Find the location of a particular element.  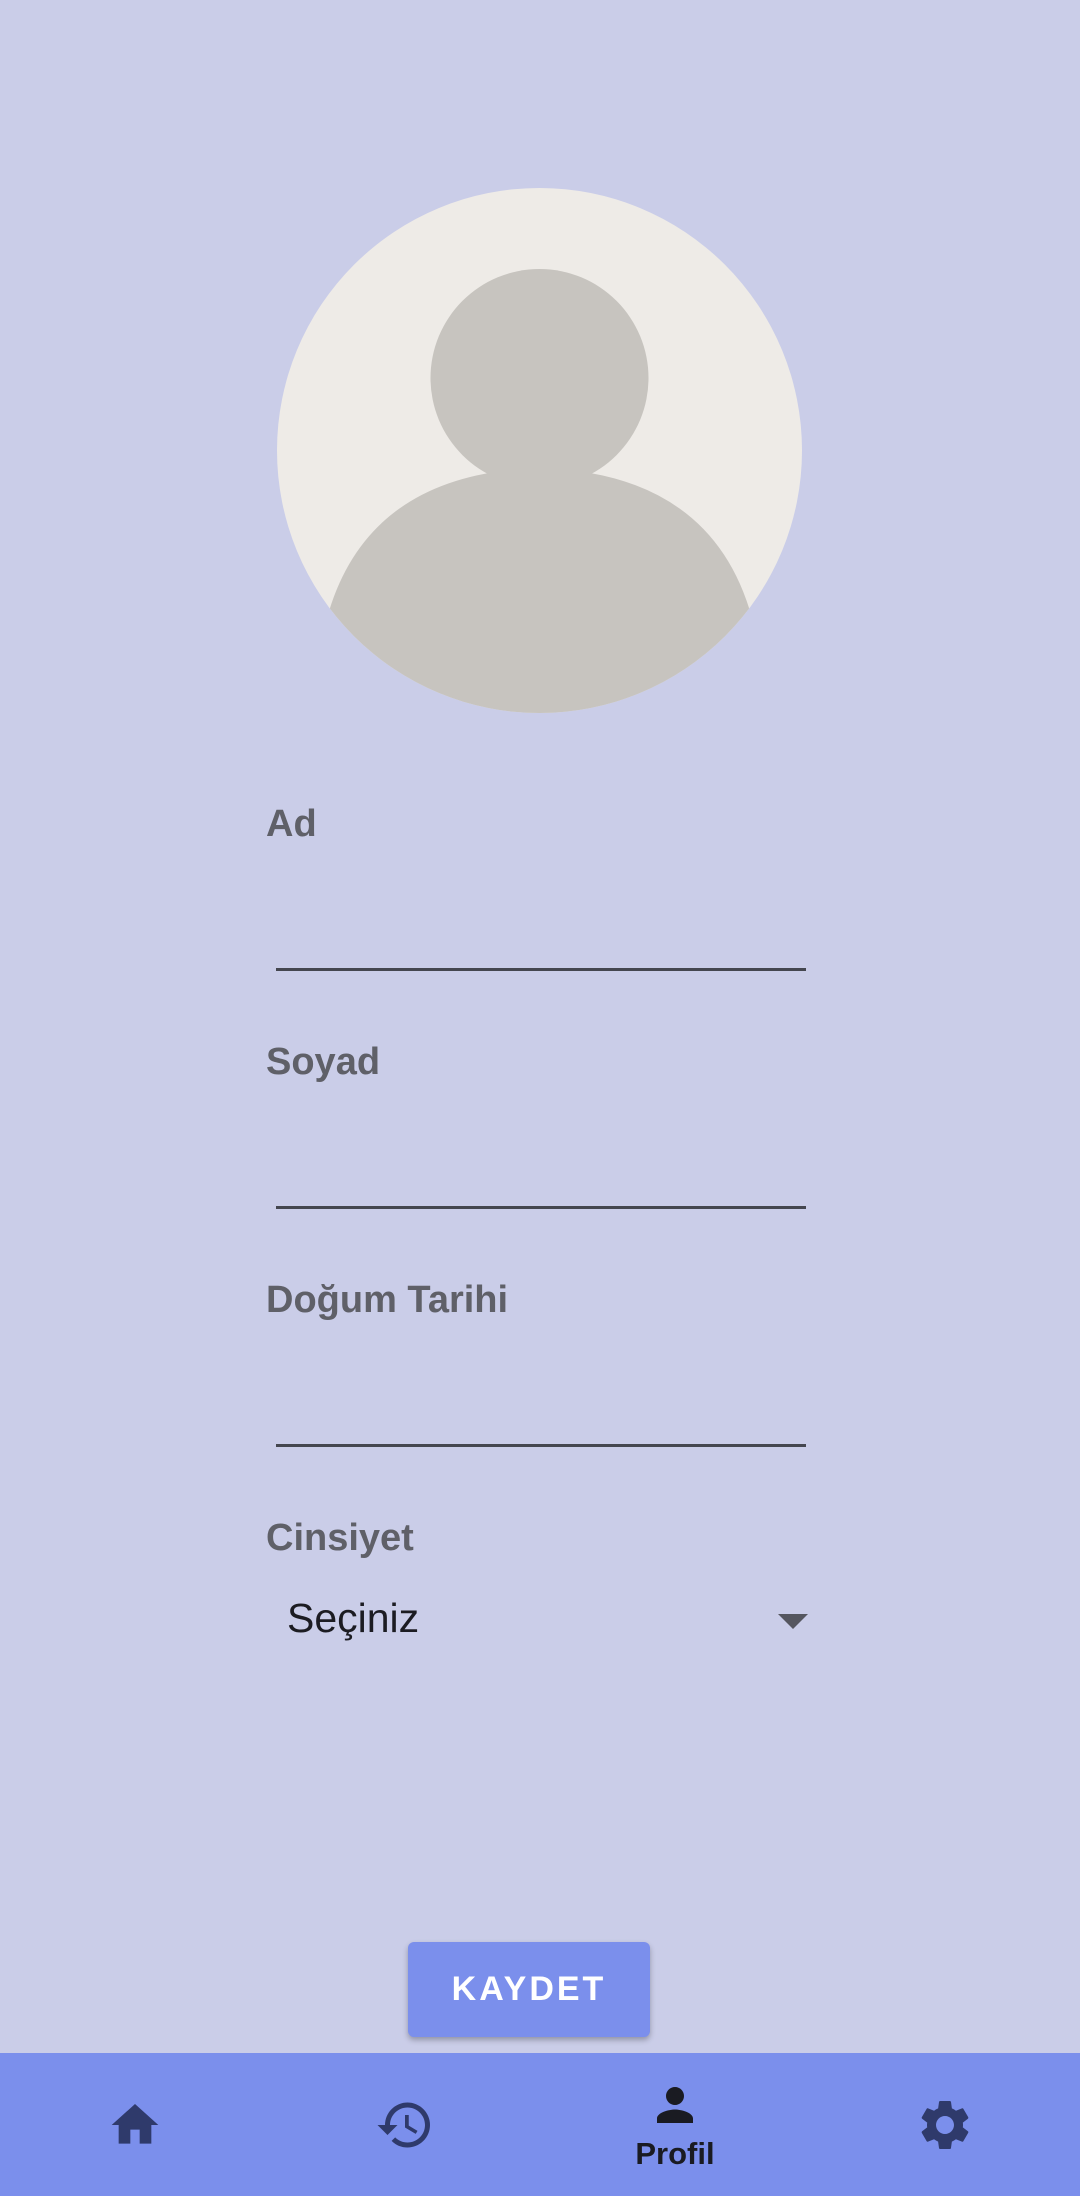

gender-select: Seçiniz is located at coordinates (353, 1618).